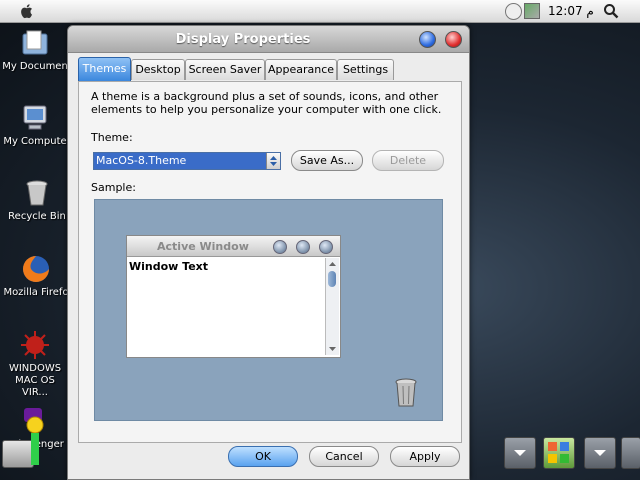 This screenshot has height=480, width=640. What do you see at coordinates (611, 11) in the screenshot?
I see `search-icon` at bounding box center [611, 11].